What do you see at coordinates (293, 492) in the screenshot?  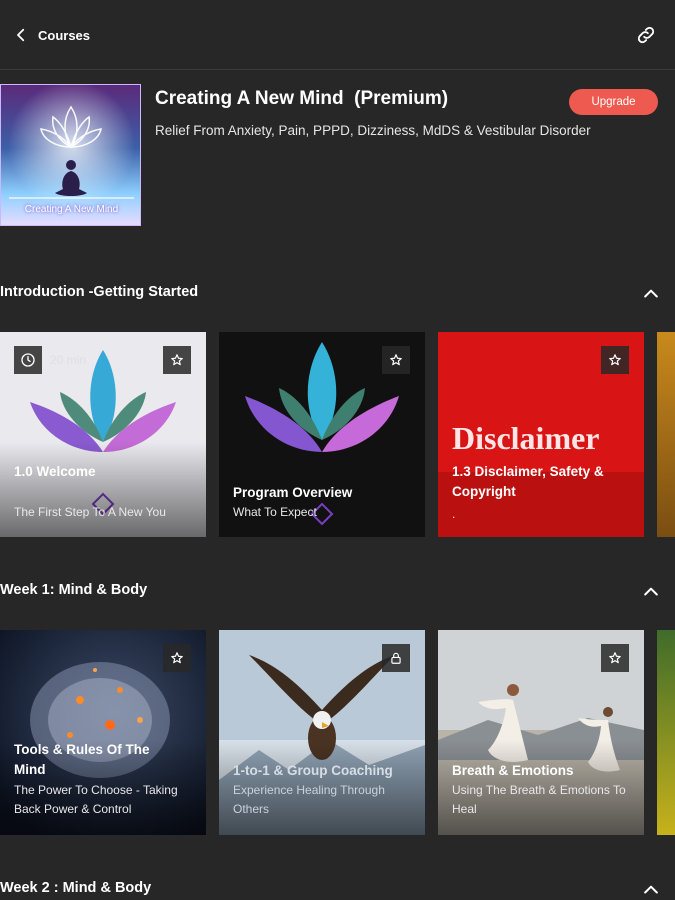 I see `card-title: Program Overview` at bounding box center [293, 492].